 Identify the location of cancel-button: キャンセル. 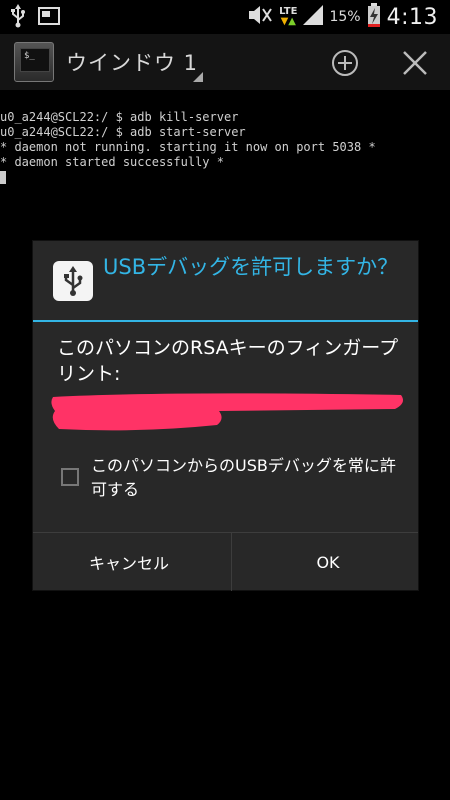
(129, 562).